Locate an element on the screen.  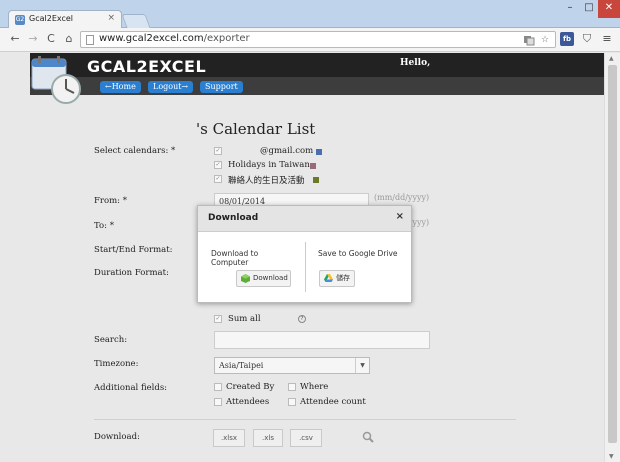
tab-close-icon: × is located at coordinates (111, 18).